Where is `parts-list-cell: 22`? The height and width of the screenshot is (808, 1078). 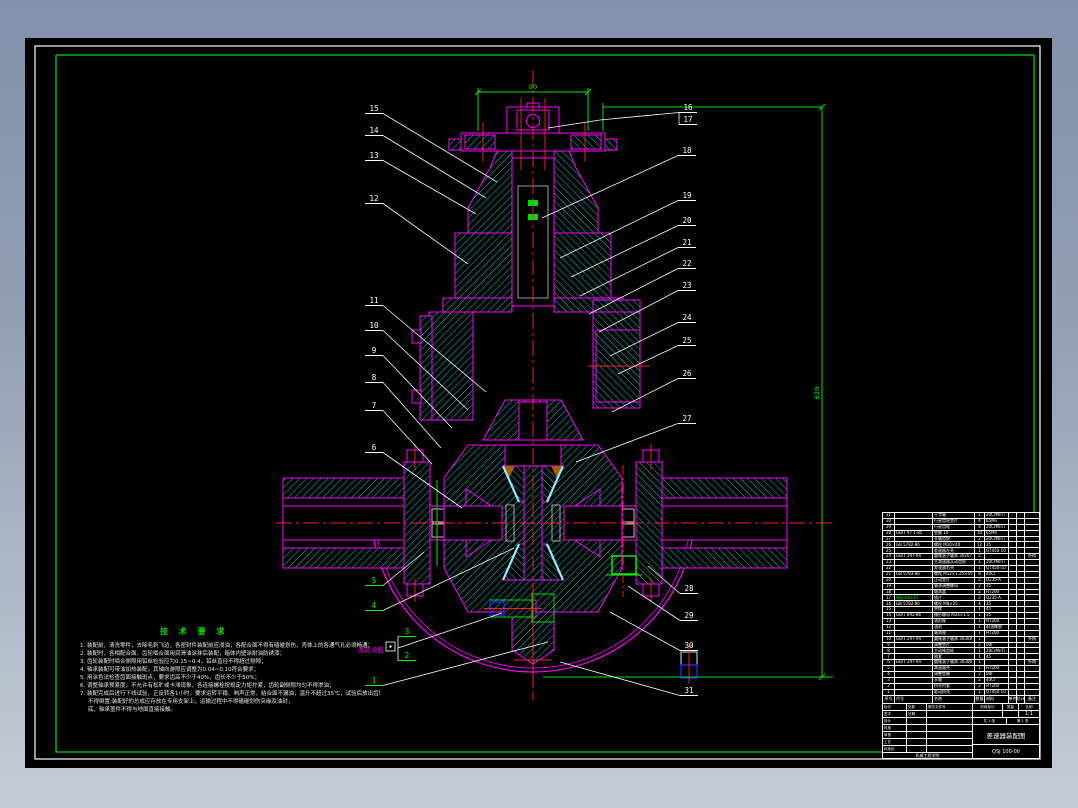
parts-list-cell: 22 is located at coordinates (889, 568).